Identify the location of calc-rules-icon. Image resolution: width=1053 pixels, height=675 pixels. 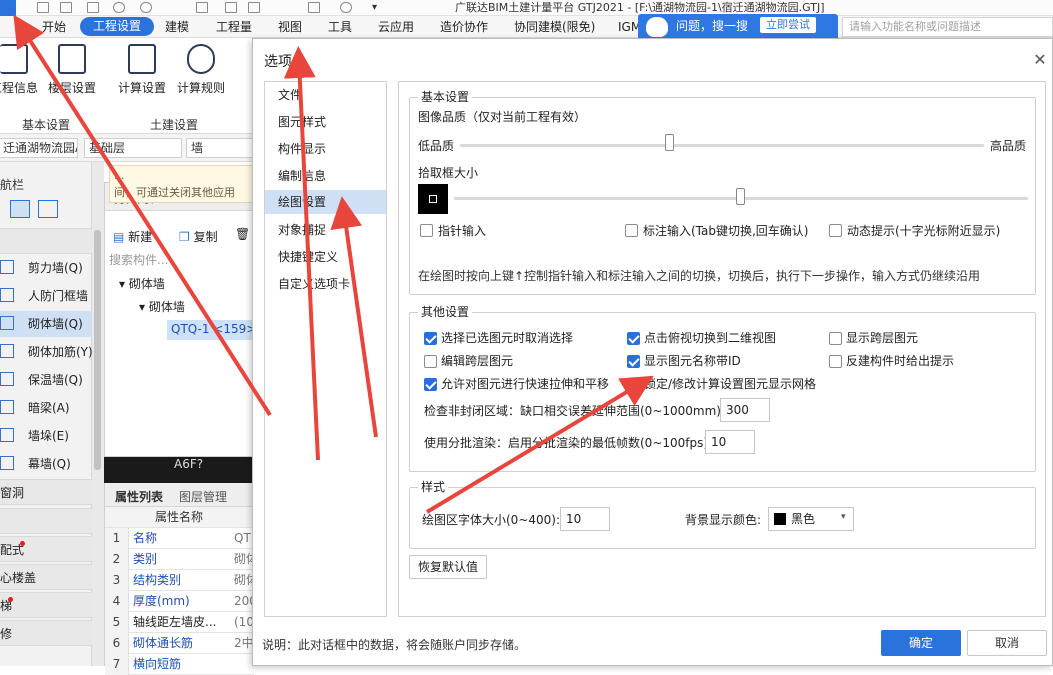
(201, 59).